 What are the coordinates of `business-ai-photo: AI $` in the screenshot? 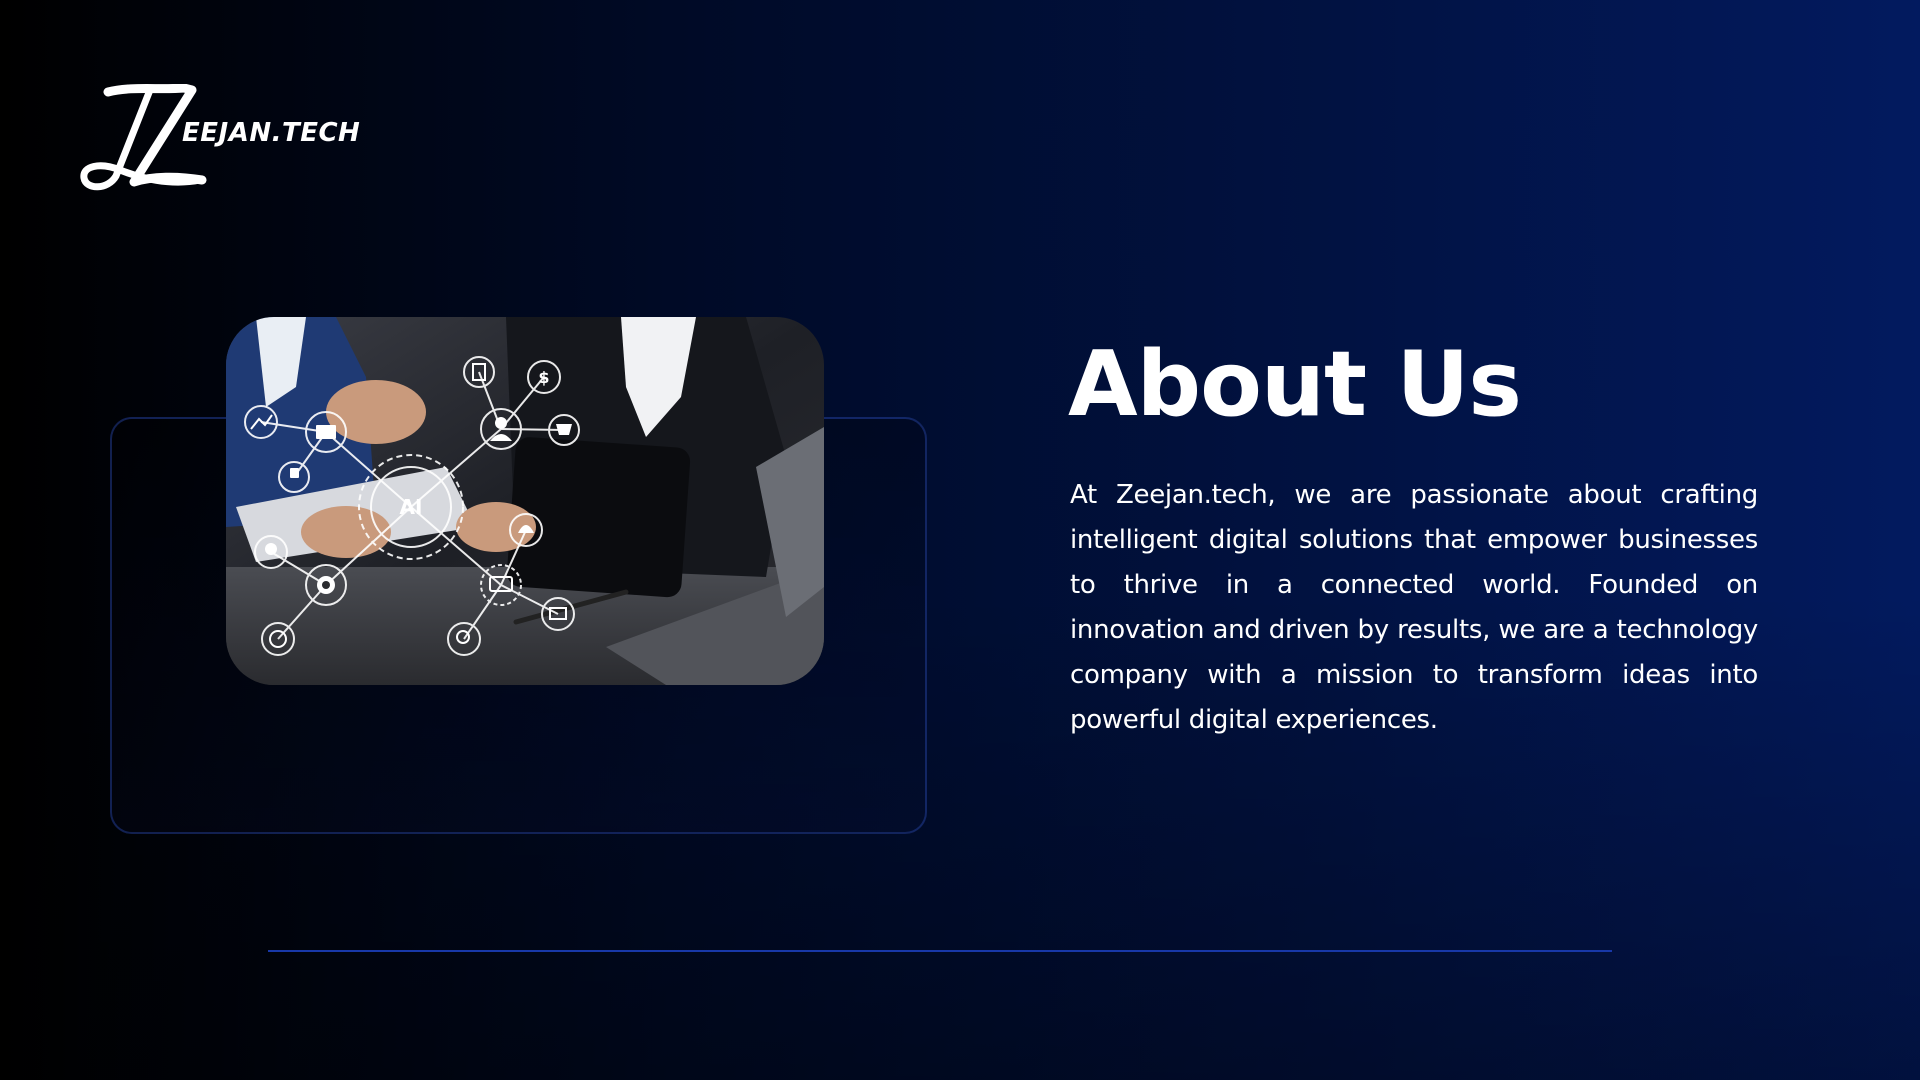 It's located at (525, 501).